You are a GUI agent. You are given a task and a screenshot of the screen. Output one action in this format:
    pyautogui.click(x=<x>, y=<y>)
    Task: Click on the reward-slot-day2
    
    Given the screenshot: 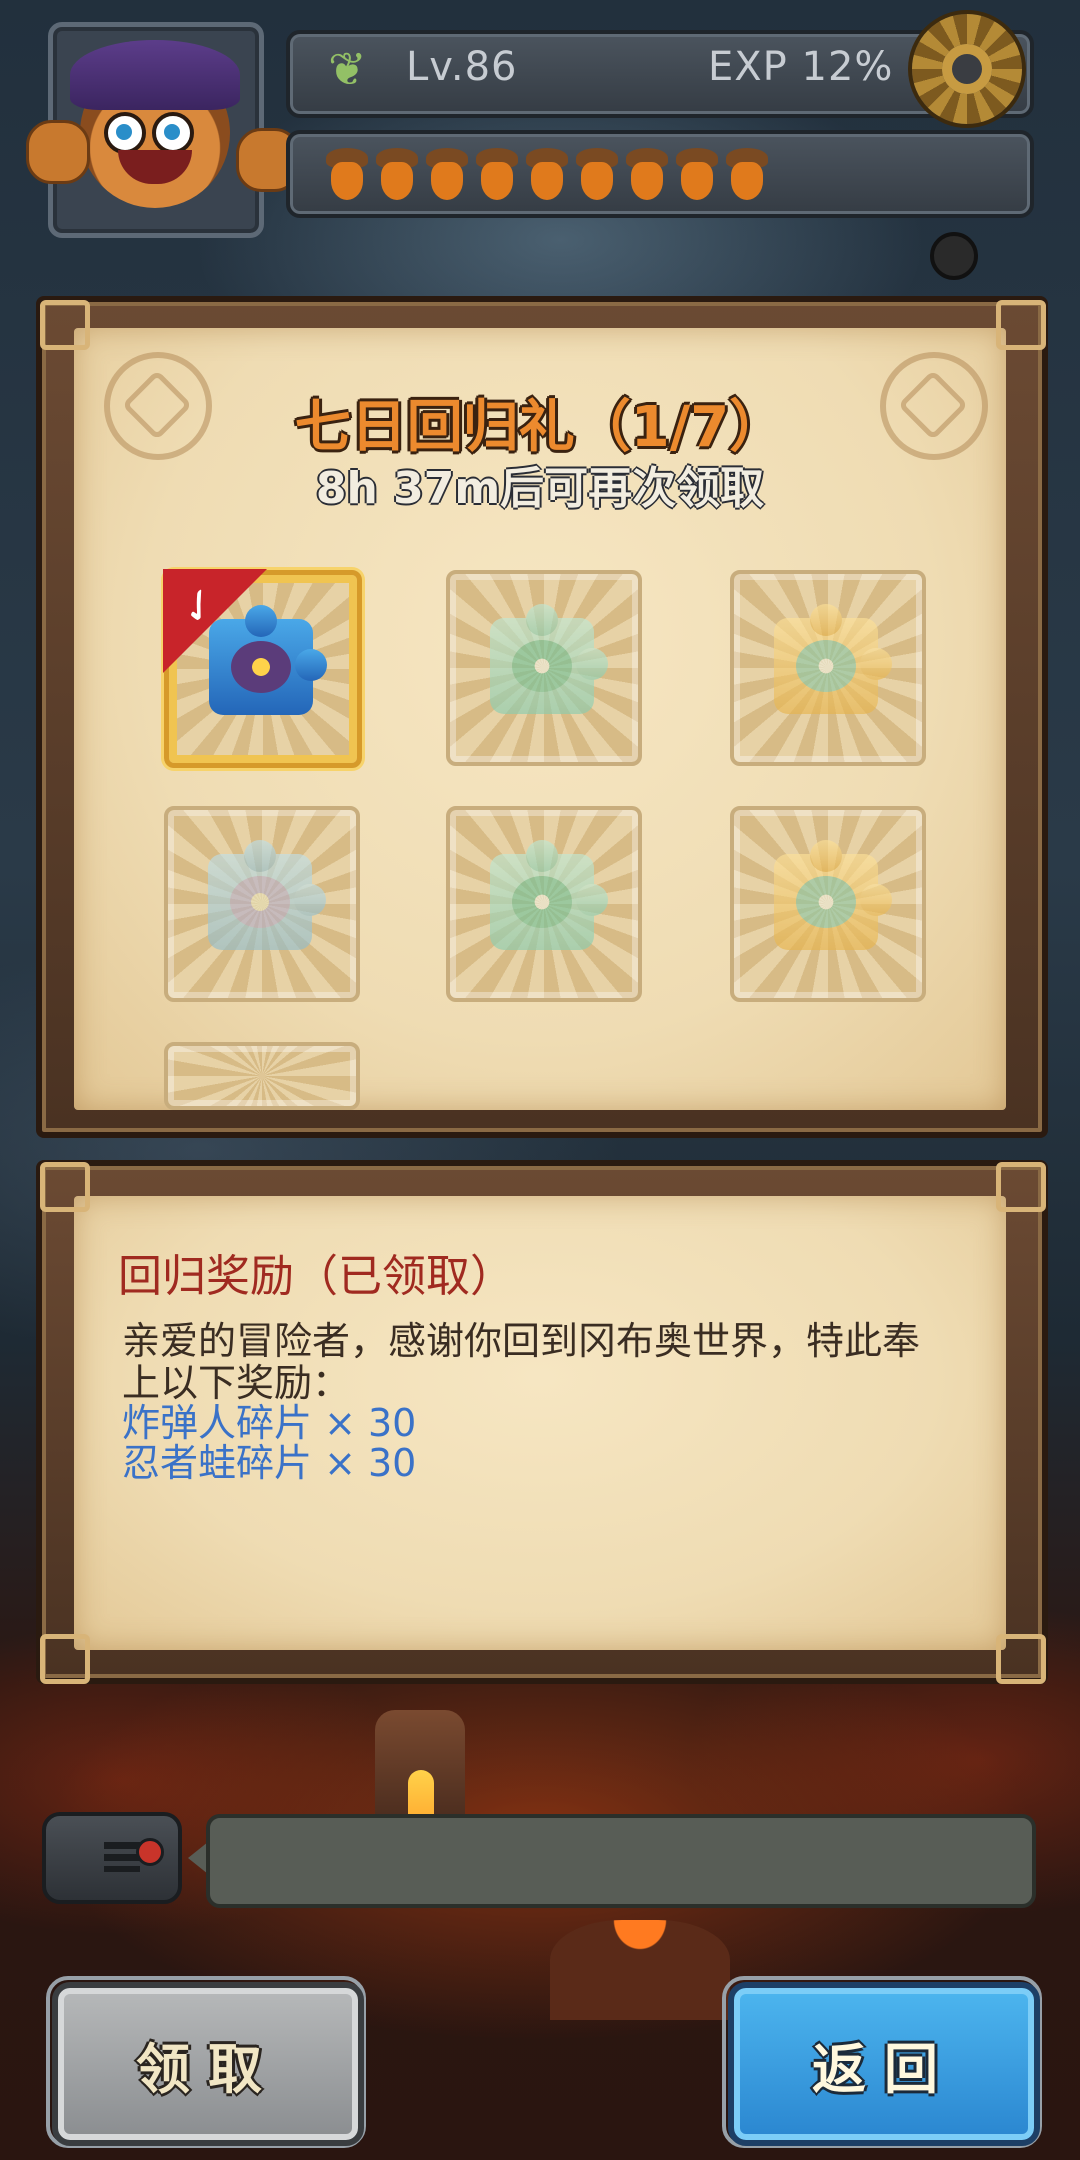 What is the action you would take?
    pyautogui.click(x=544, y=668)
    